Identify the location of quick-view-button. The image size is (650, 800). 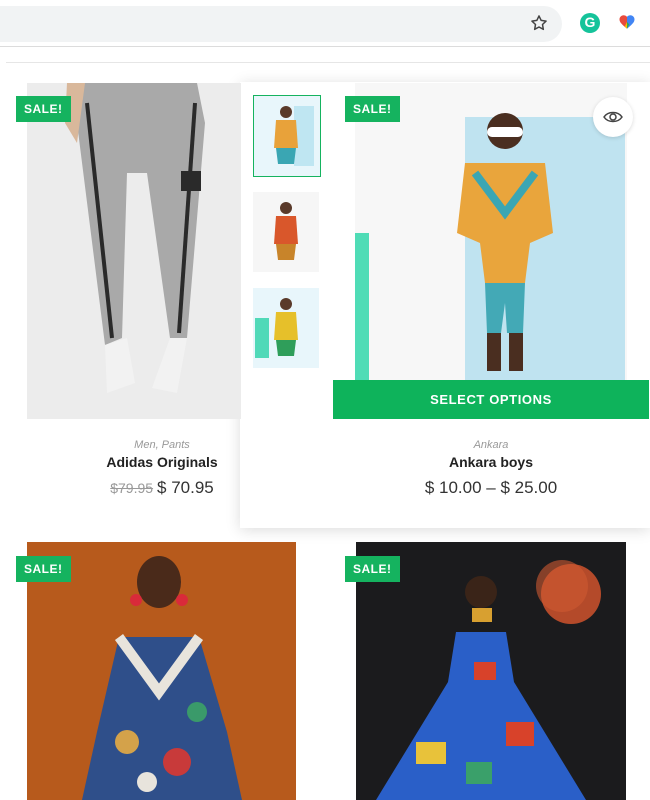
(613, 117).